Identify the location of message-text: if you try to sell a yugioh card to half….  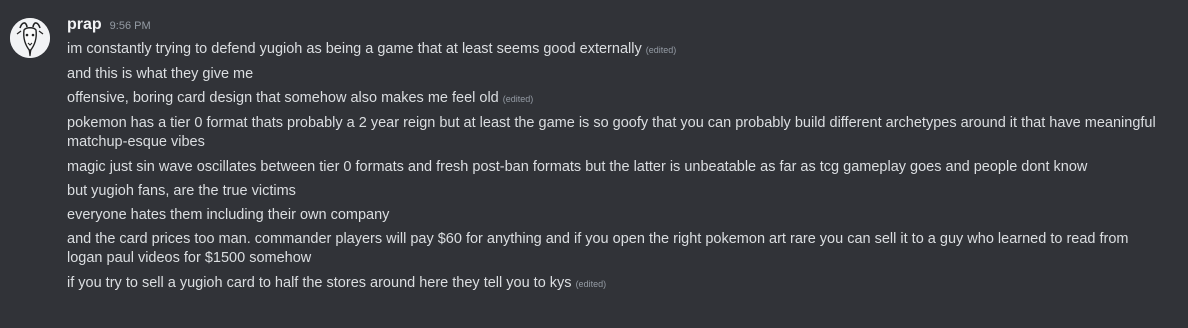
(319, 283).